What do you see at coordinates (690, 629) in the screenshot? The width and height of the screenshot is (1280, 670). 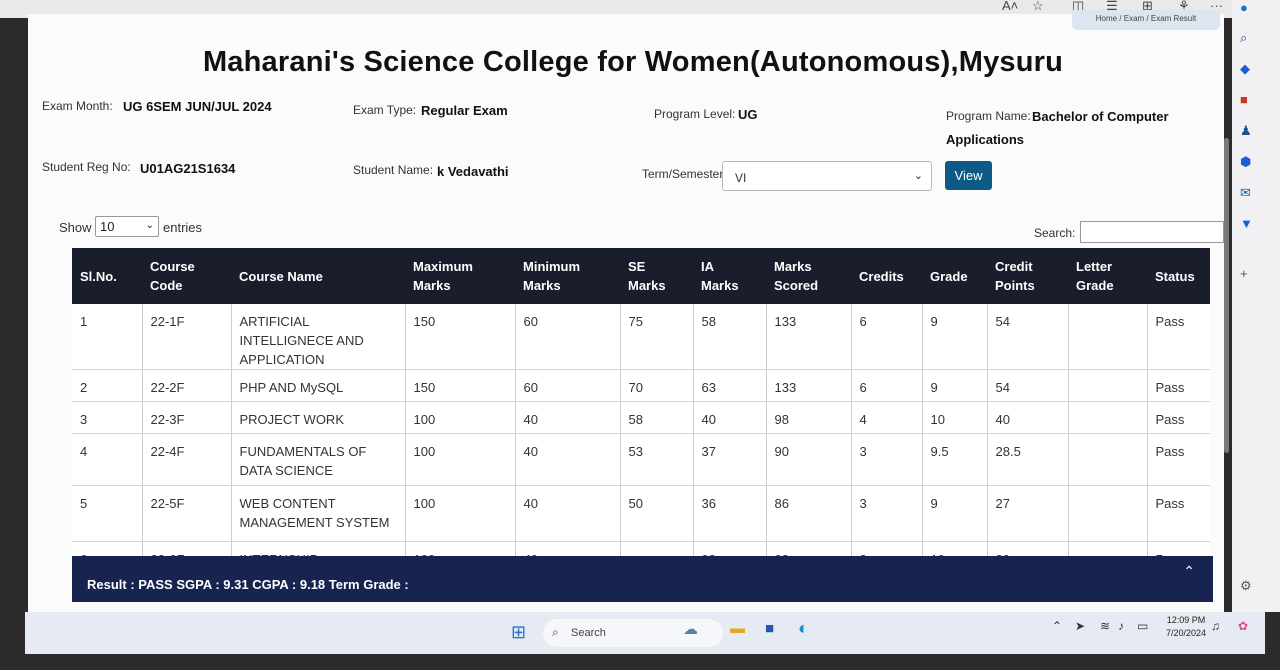 I see `weather-widget-icon: ☁` at bounding box center [690, 629].